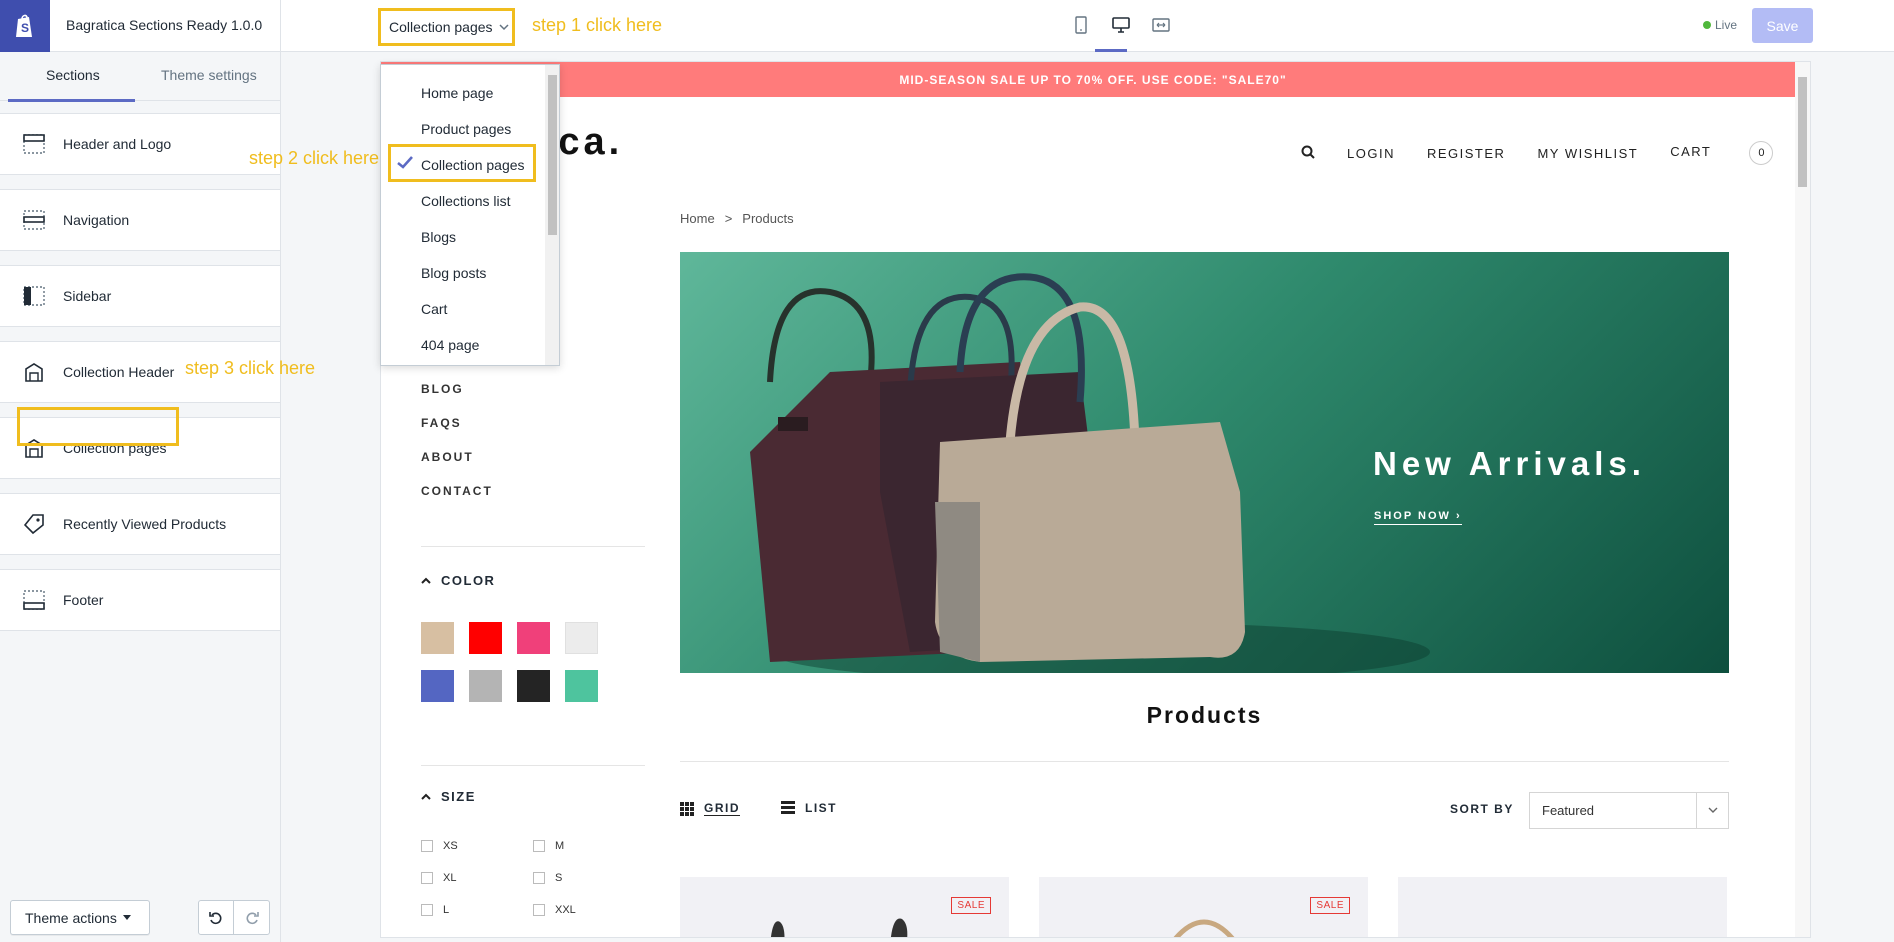  What do you see at coordinates (1568, 810) in the screenshot?
I see `sort-value: Featured` at bounding box center [1568, 810].